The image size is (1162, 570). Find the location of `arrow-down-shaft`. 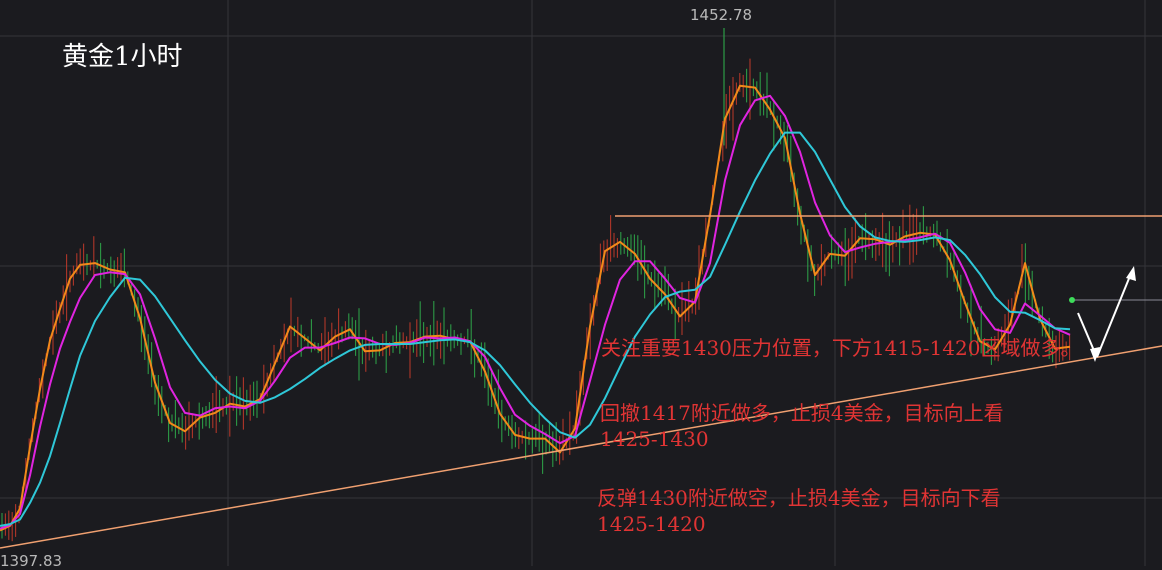

arrow-down-shaft is located at coordinates (1086, 333).